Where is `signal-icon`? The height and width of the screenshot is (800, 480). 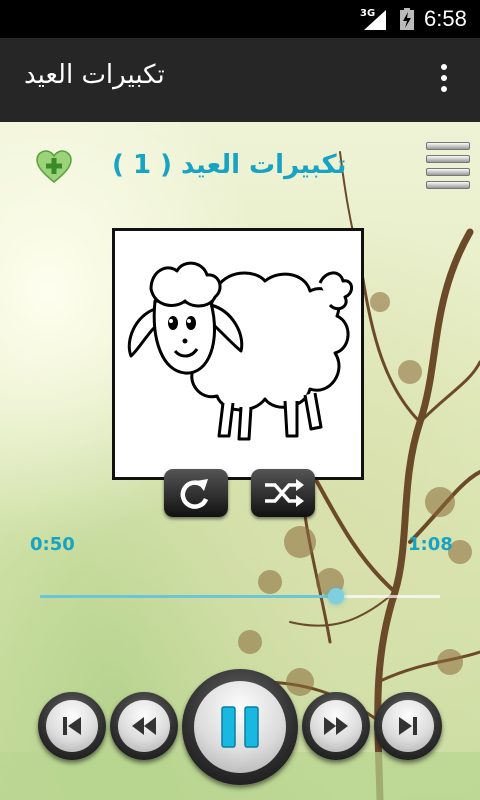 signal-icon is located at coordinates (375, 20).